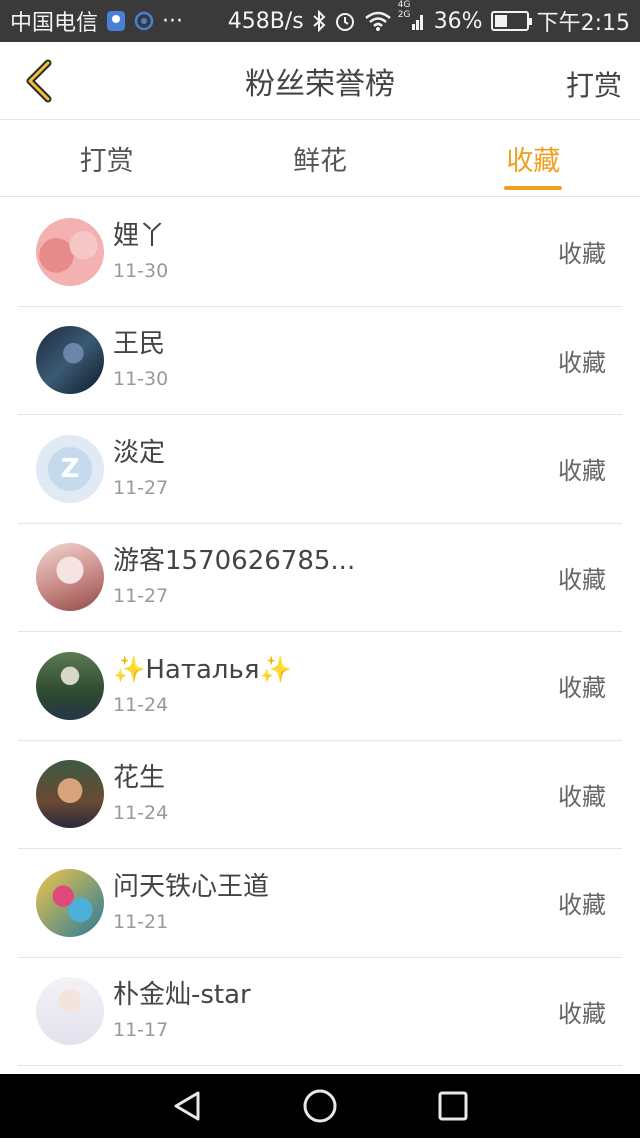 The height and width of the screenshot is (1138, 640). I want to click on app-header: 粉丝荣誉榜 打赏, so click(320, 81).